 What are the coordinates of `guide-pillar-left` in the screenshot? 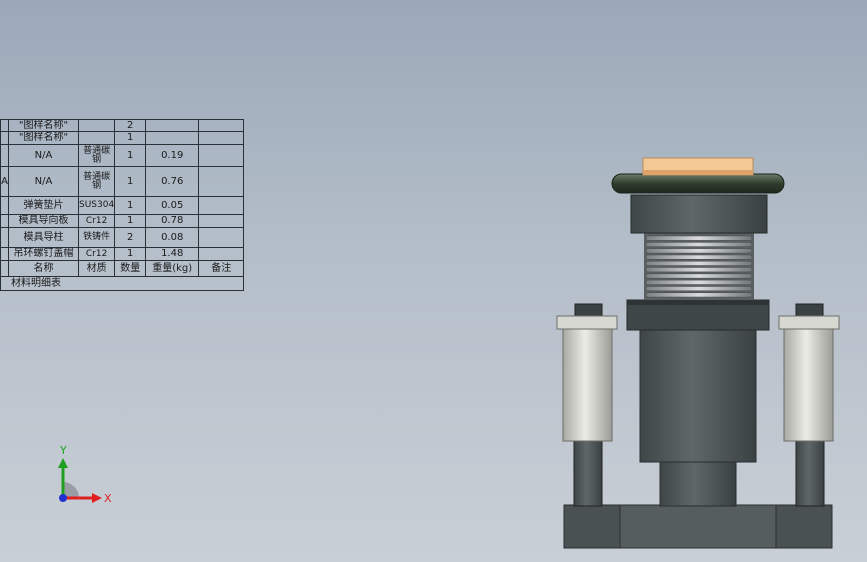 It's located at (587, 405).